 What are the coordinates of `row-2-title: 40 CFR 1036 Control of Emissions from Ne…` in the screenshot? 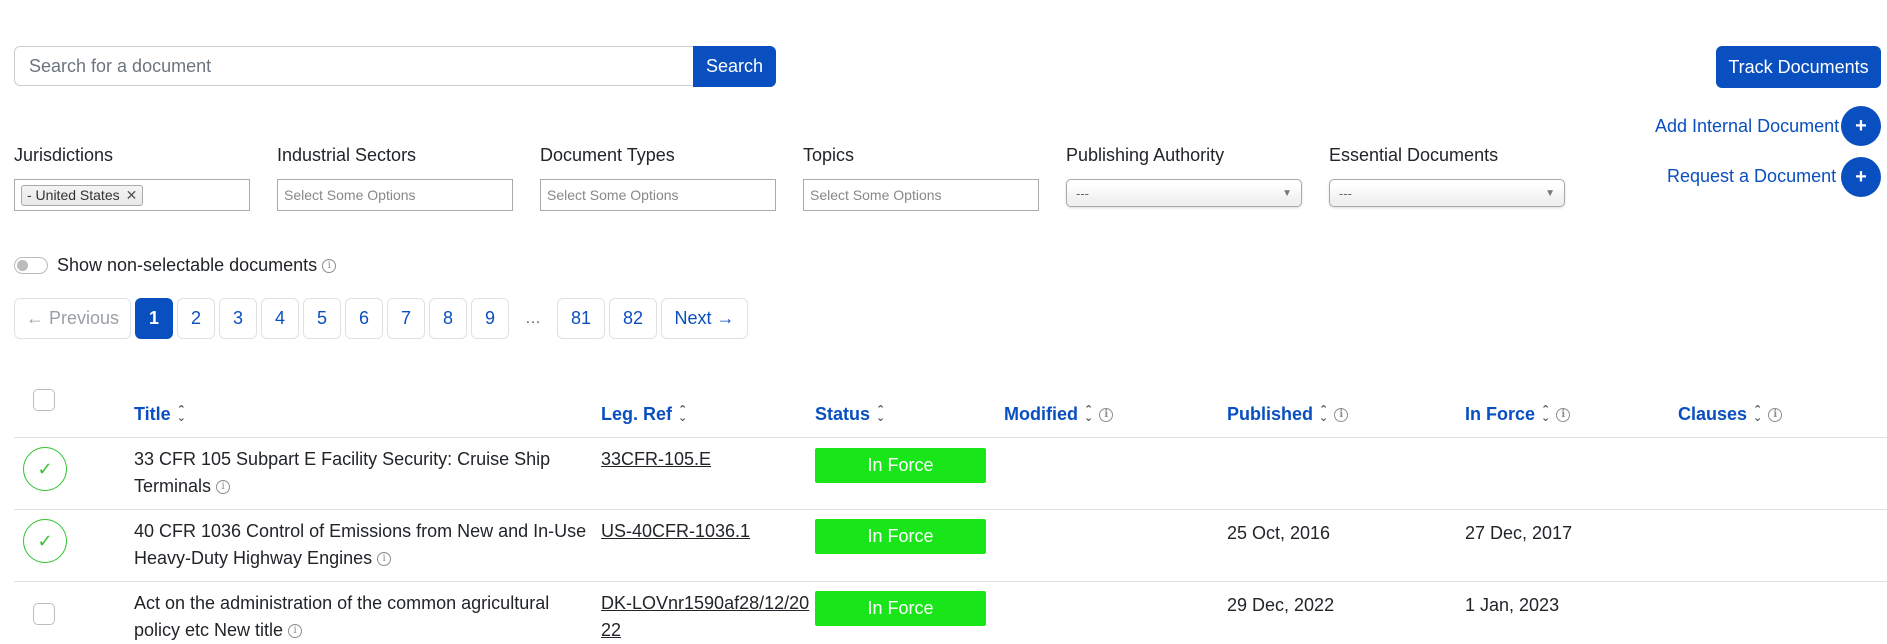 It's located at (364, 545).